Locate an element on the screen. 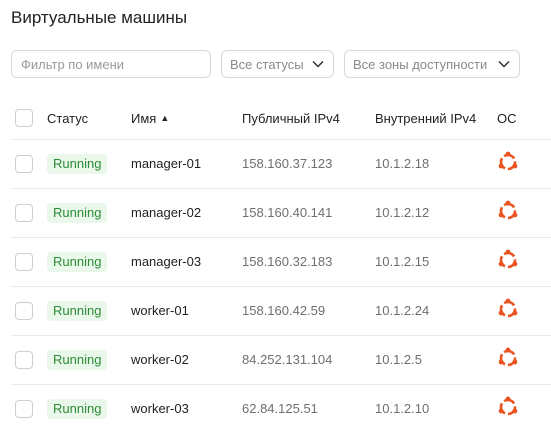 This screenshot has width=551, height=429. status-filter-select: Все статусы is located at coordinates (277, 64).